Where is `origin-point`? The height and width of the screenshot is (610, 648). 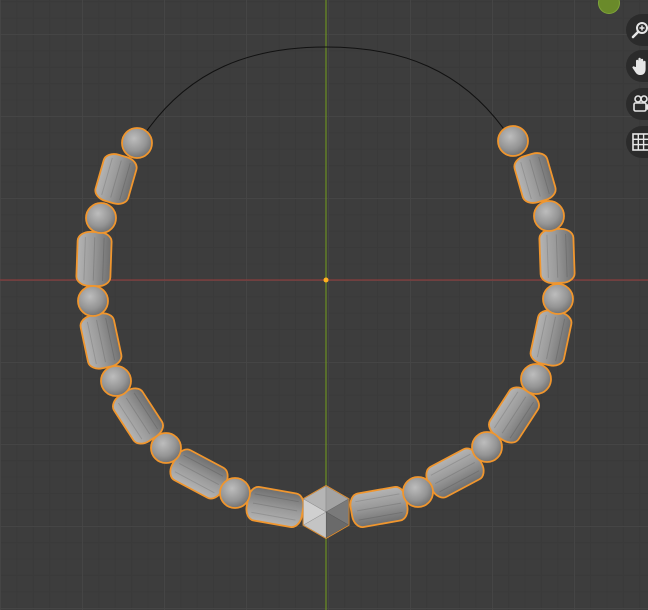 origin-point is located at coordinates (326, 280).